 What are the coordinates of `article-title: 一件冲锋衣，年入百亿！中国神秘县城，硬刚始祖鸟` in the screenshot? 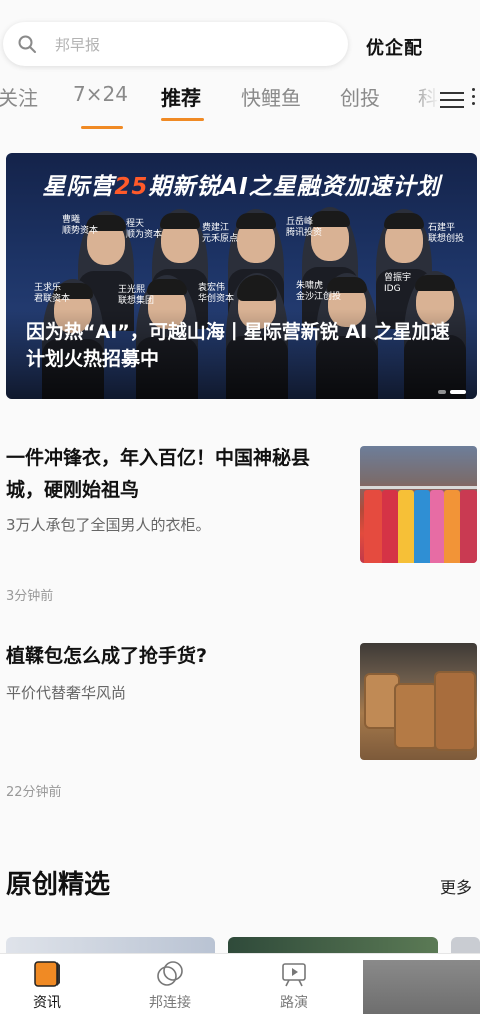 It's located at (173, 474).